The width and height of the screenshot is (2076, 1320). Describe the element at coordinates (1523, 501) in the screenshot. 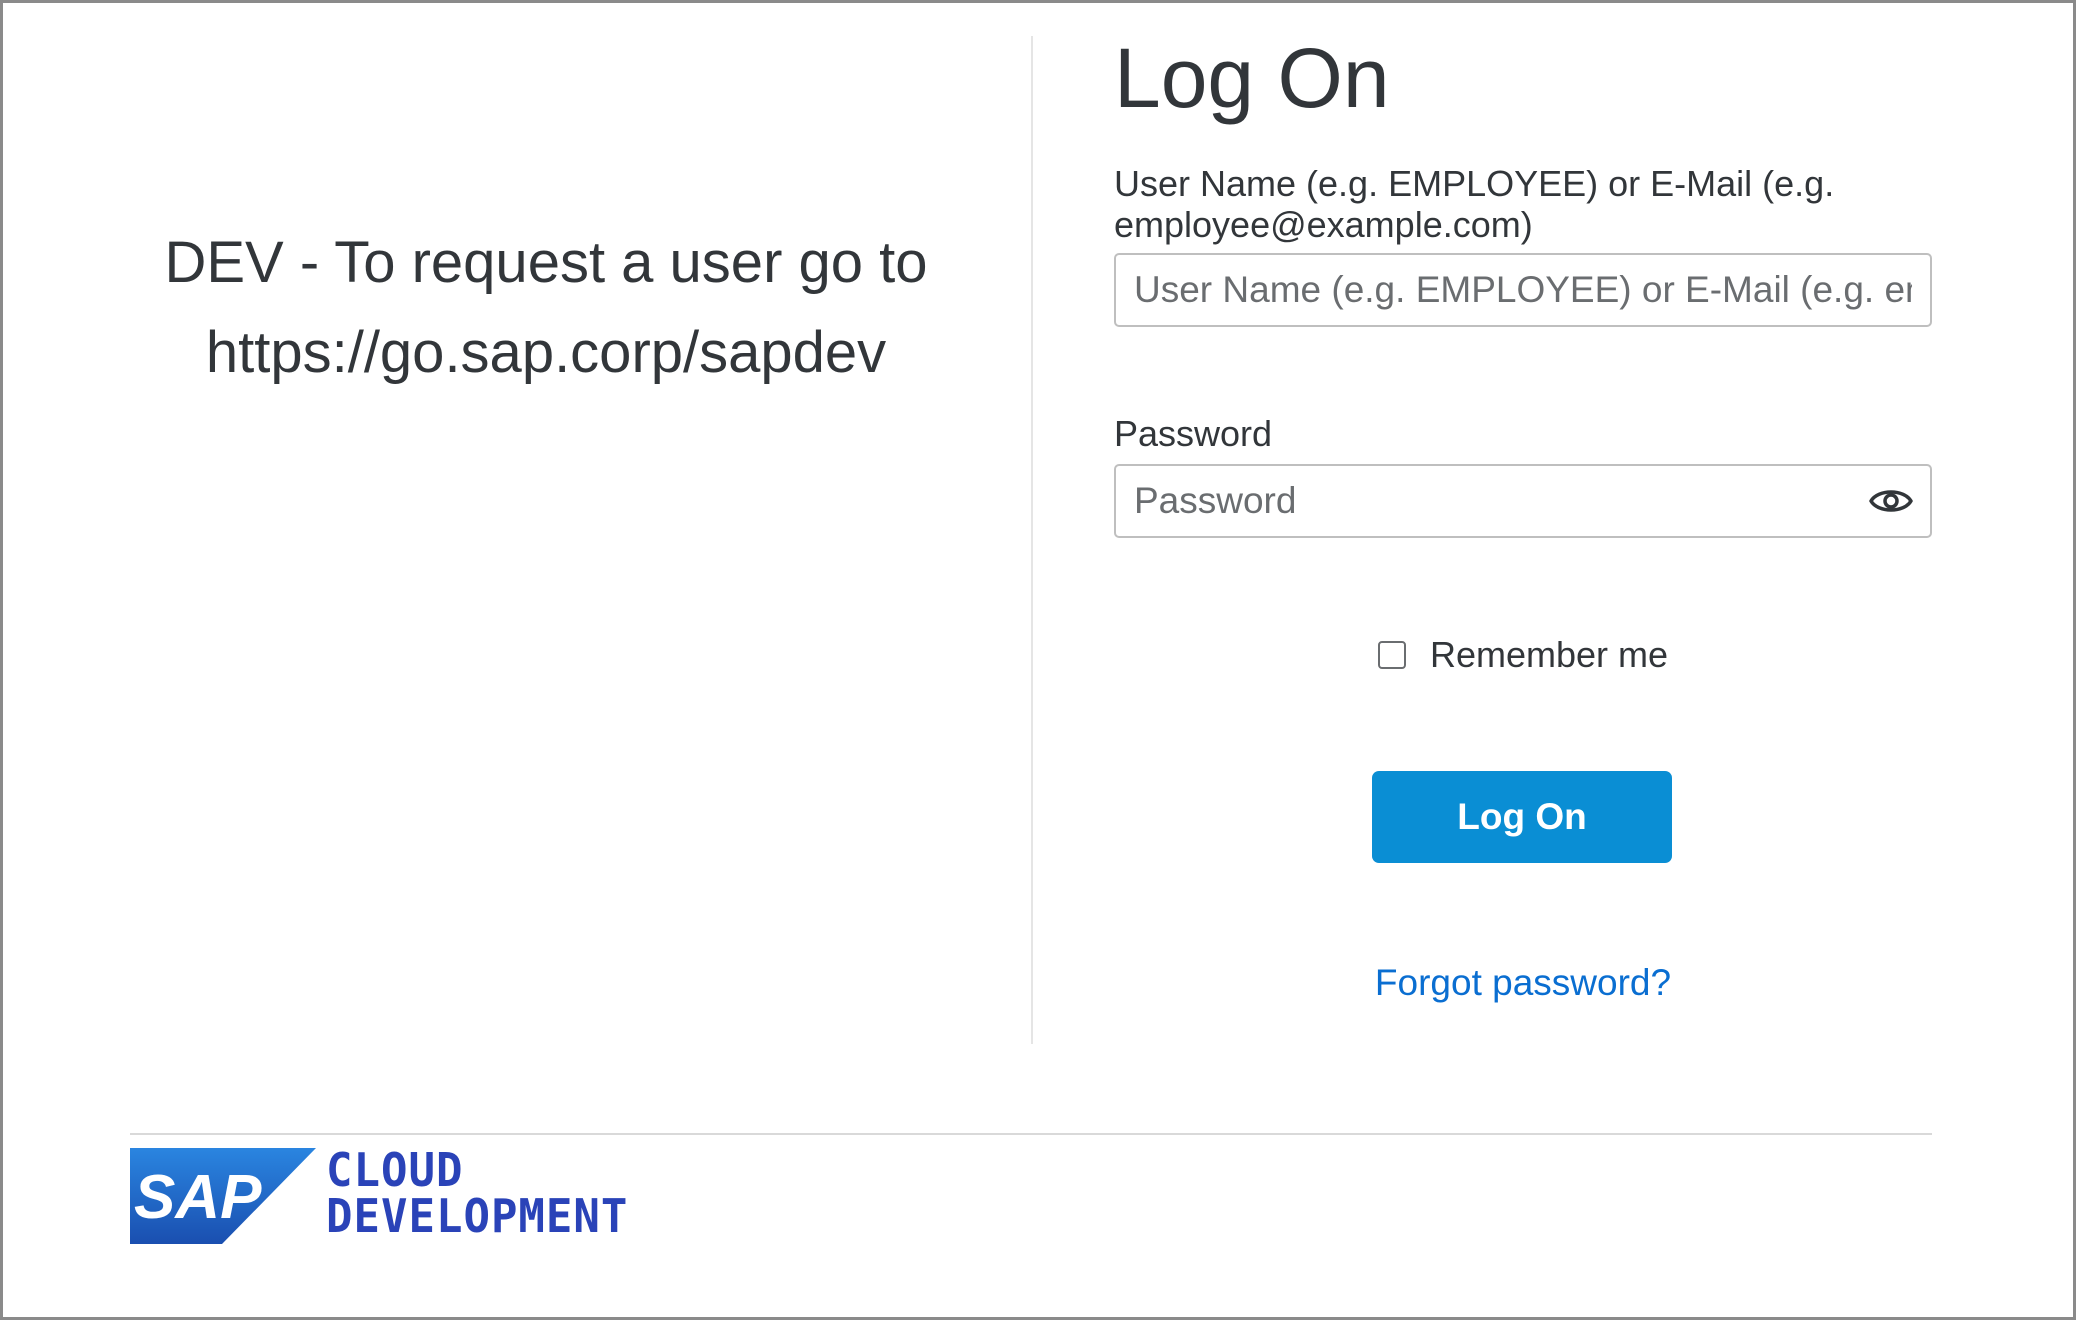

I see `password-input` at that location.